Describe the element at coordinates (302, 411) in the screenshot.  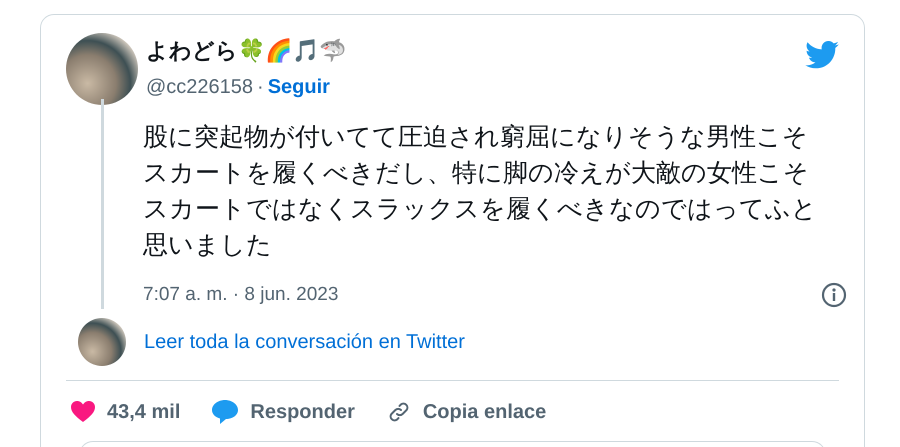
I see `action-label: Responder` at that location.